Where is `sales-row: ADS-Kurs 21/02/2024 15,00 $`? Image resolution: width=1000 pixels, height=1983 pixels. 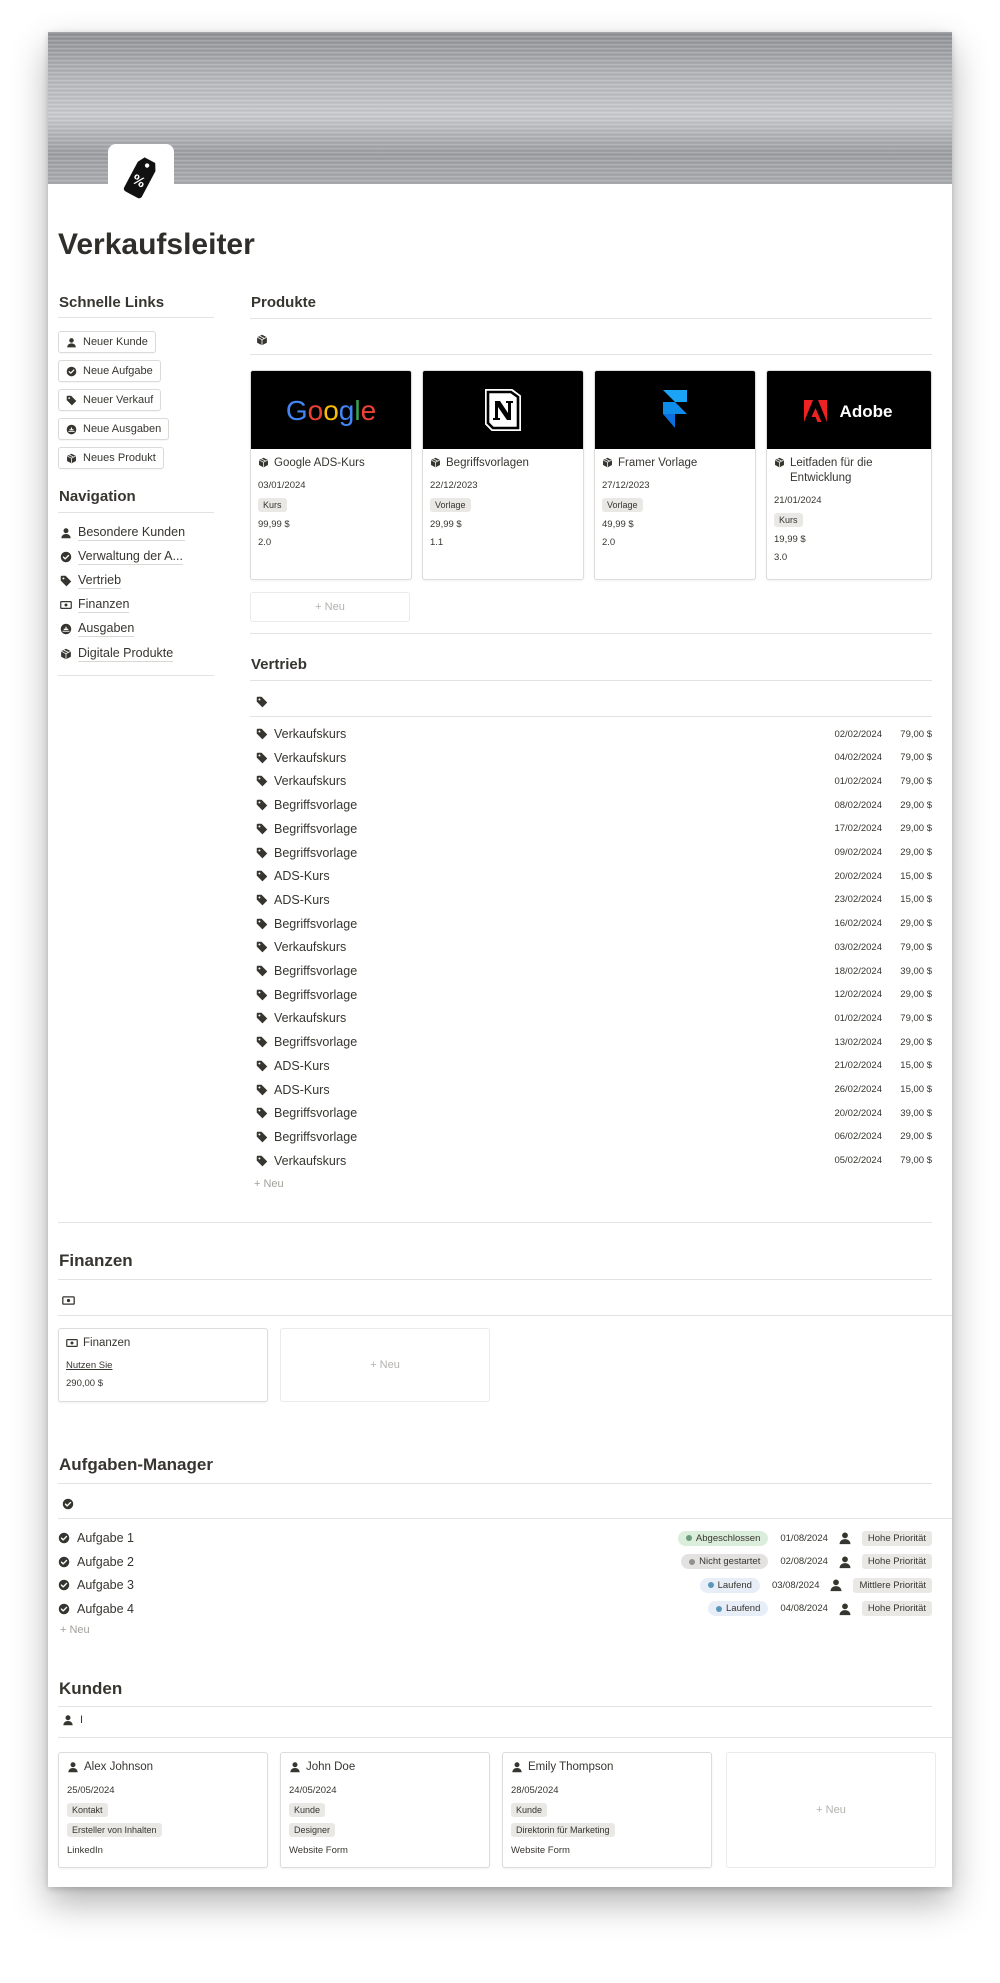 sales-row: ADS-Kurs 21/02/2024 15,00 $ is located at coordinates (594, 1066).